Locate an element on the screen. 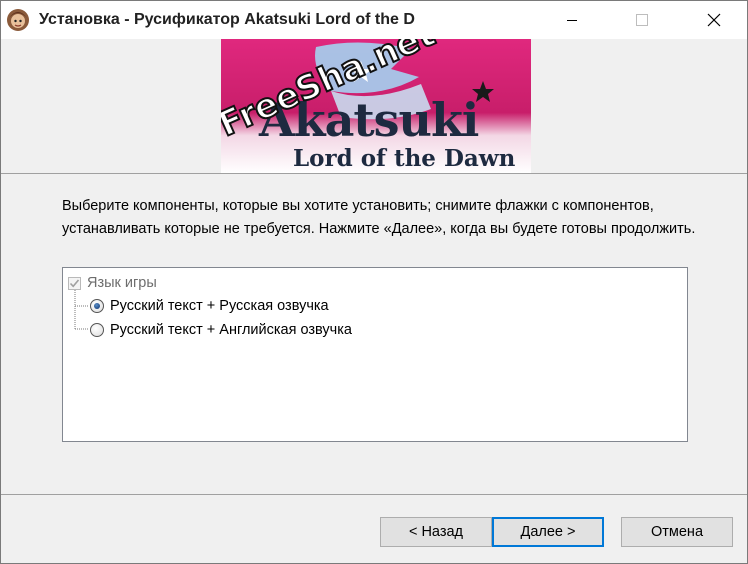  maximize-icon is located at coordinates (642, 20).